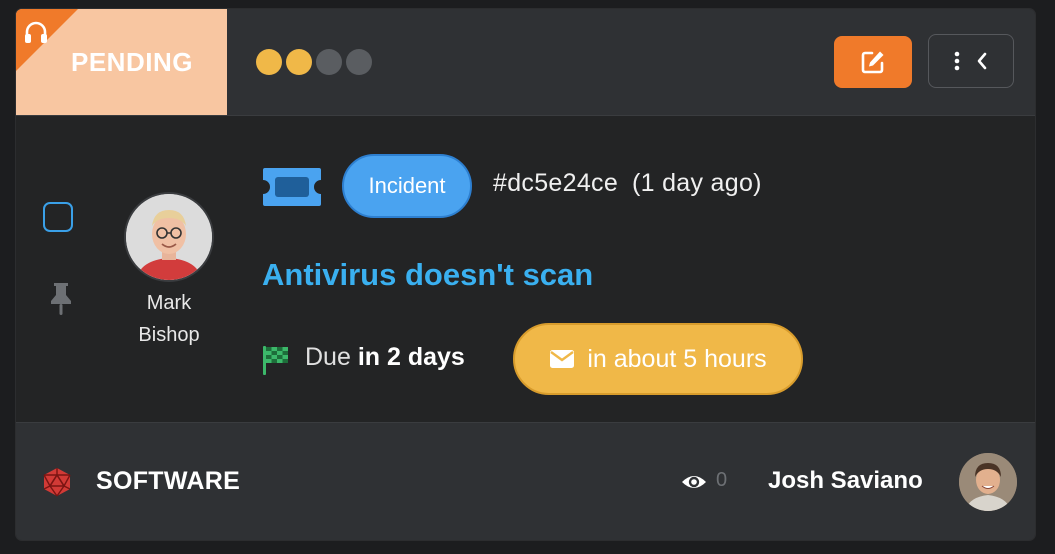 Image resolution: width=1055 pixels, height=554 pixels. I want to click on edit-icon, so click(872, 62).